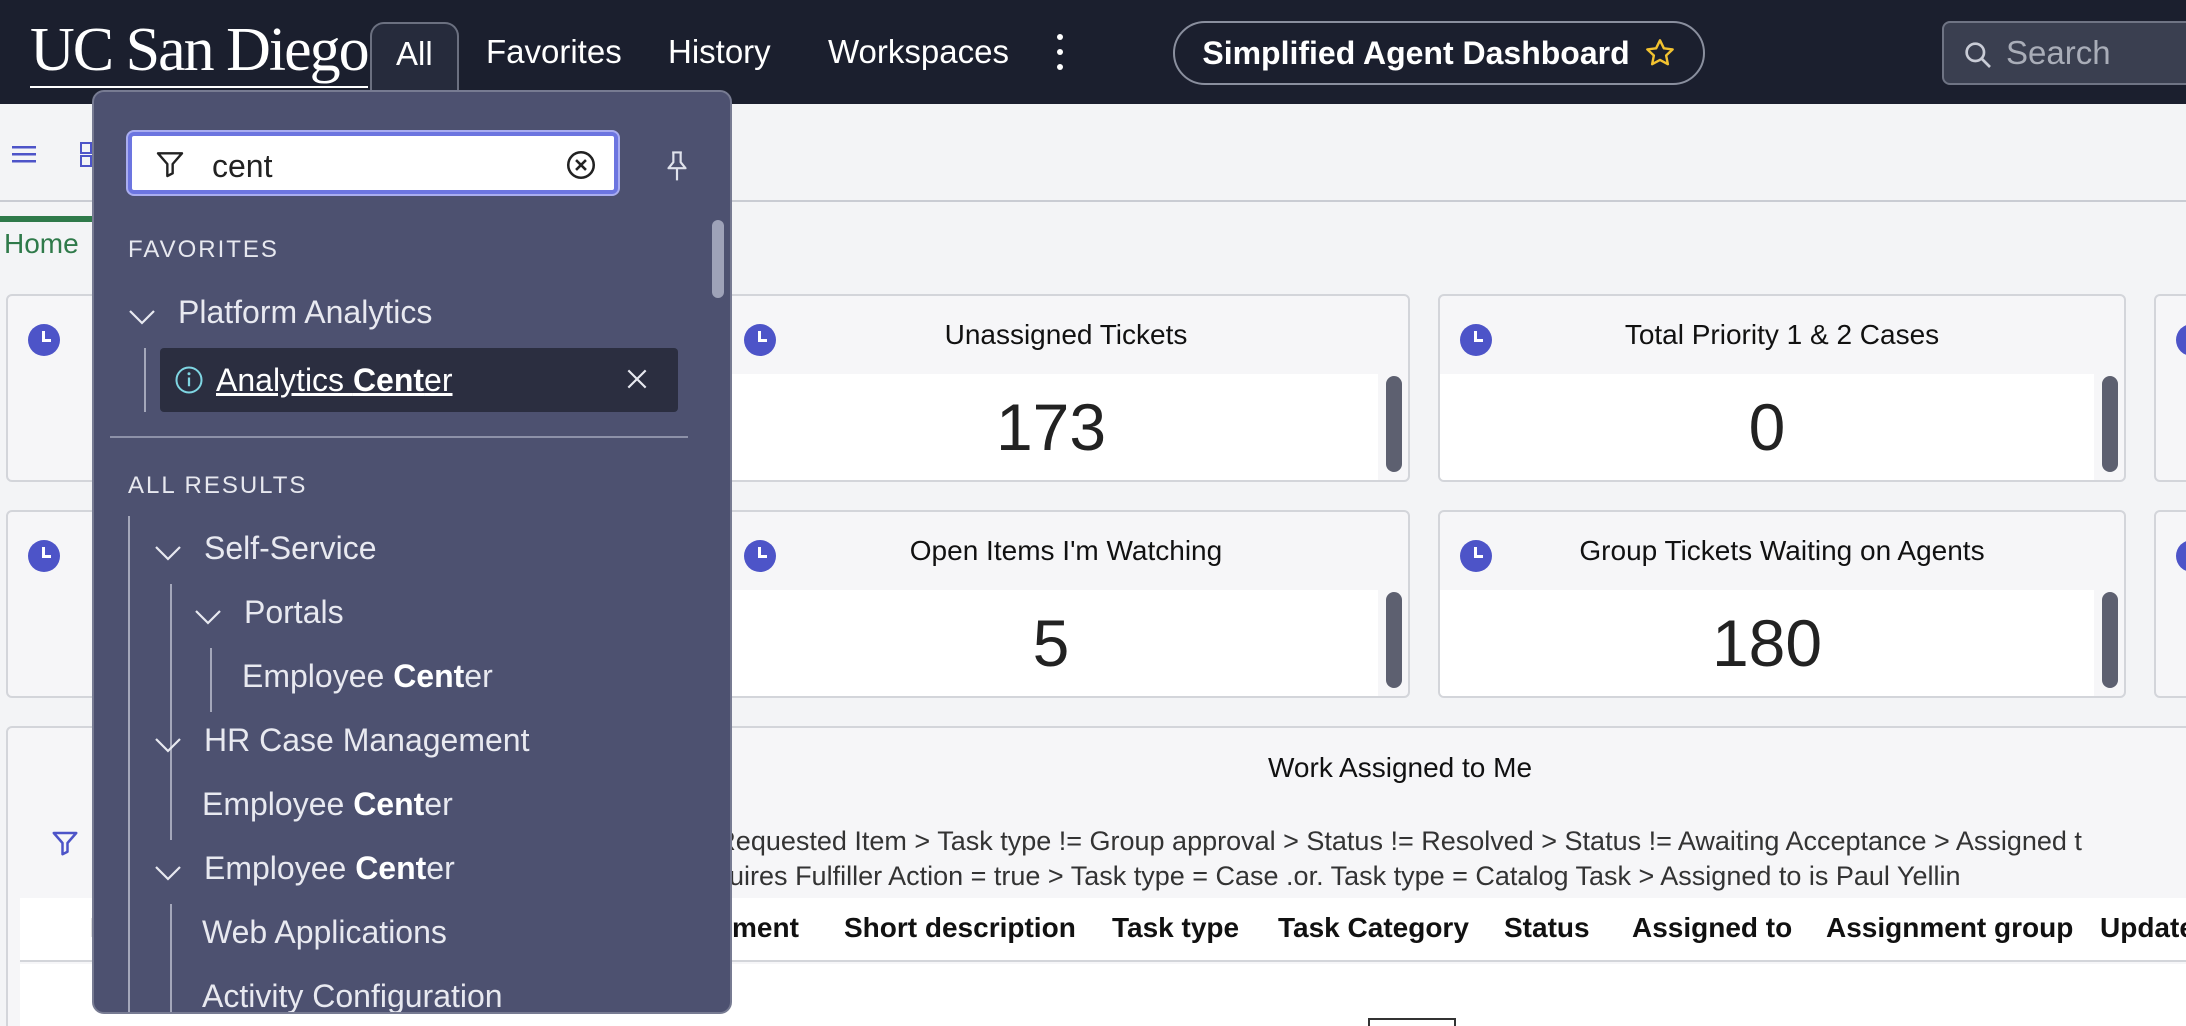 This screenshot has height=1026, width=2186. What do you see at coordinates (1660, 53) in the screenshot?
I see `star-icon` at bounding box center [1660, 53].